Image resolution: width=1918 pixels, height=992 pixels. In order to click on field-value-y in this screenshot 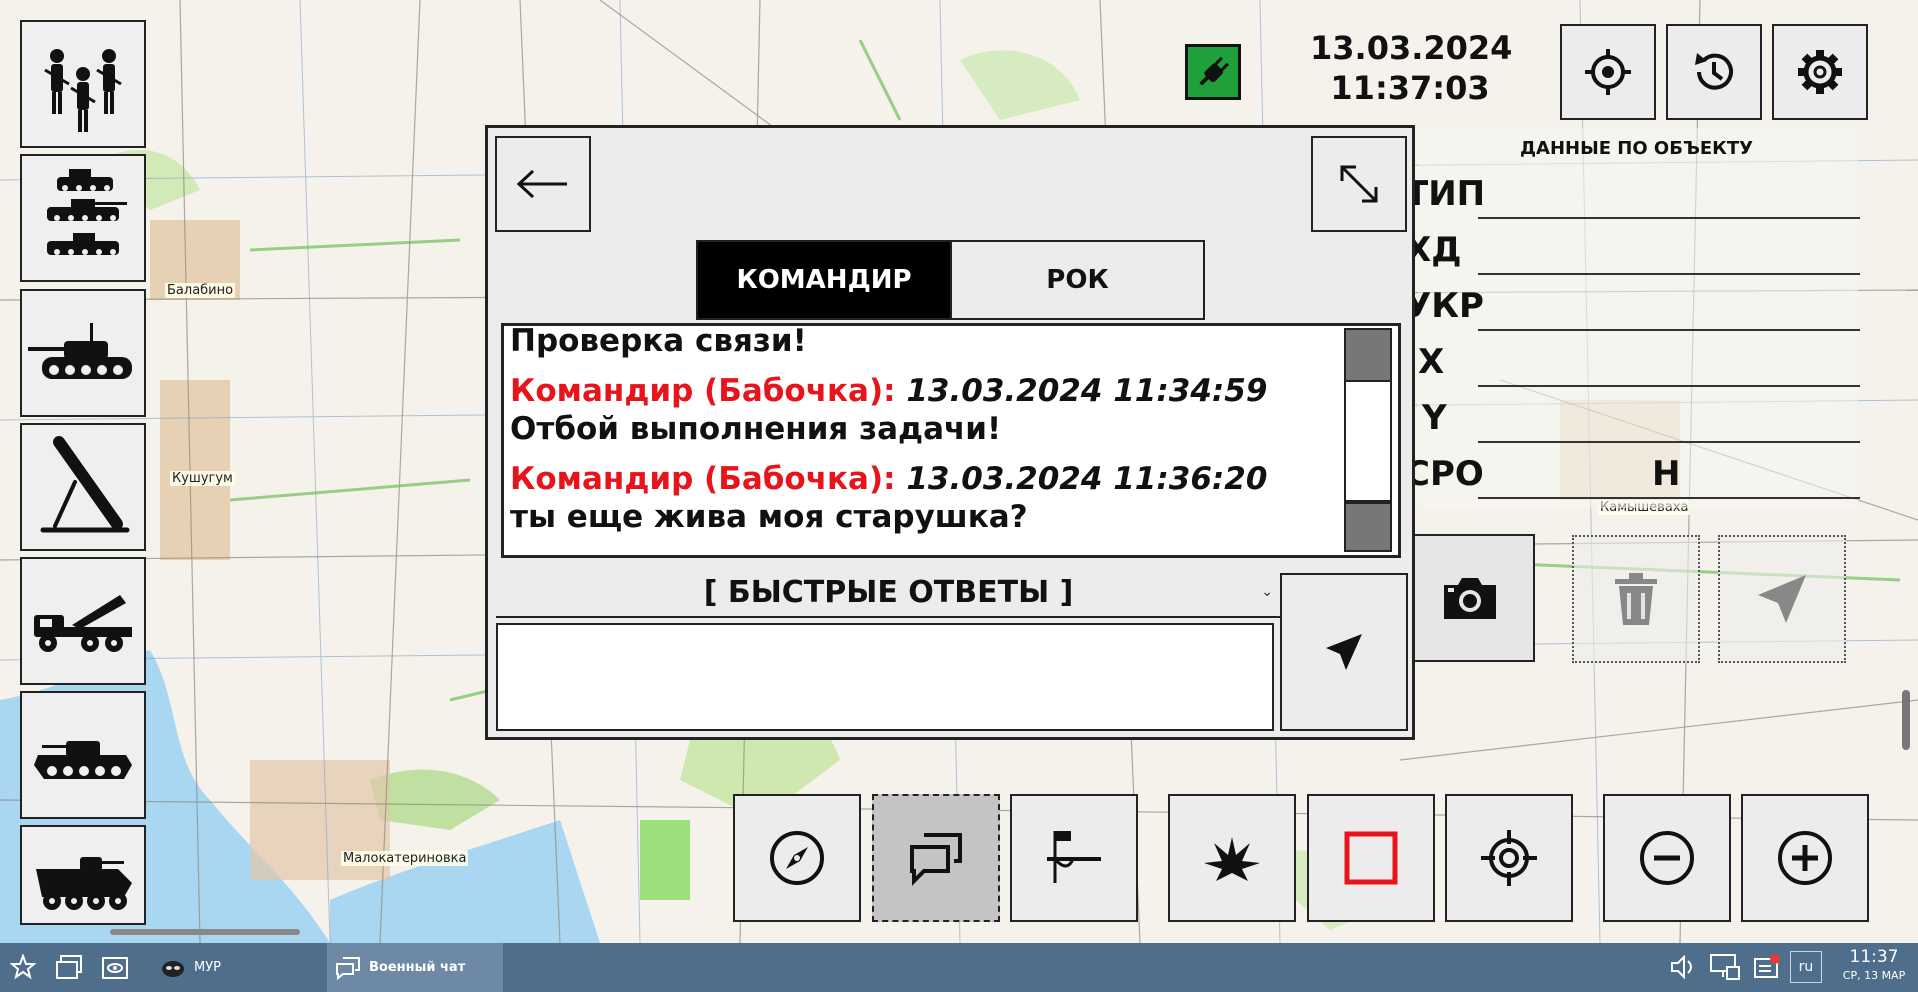, I will do `click(1669, 442)`.